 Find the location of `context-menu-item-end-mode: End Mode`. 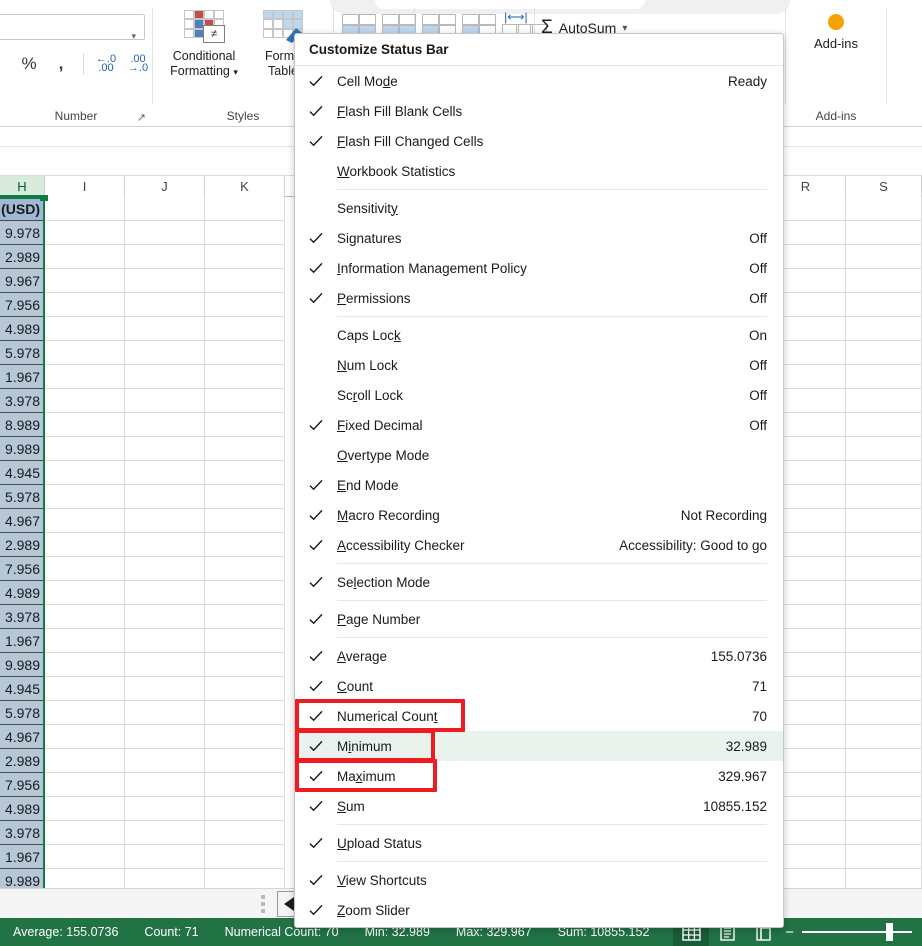

context-menu-item-end-mode: End Mode is located at coordinates (539, 485).